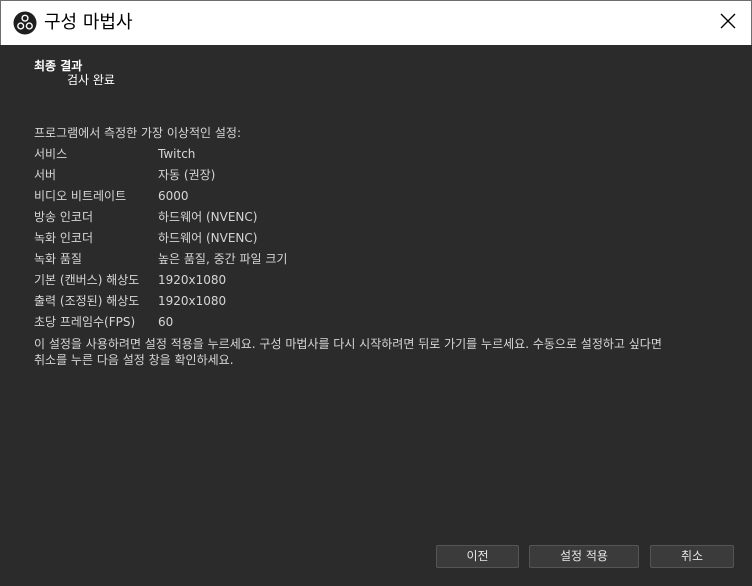 This screenshot has width=752, height=586. What do you see at coordinates (64, 217) in the screenshot?
I see `setting-key: 방송 인코더` at bounding box center [64, 217].